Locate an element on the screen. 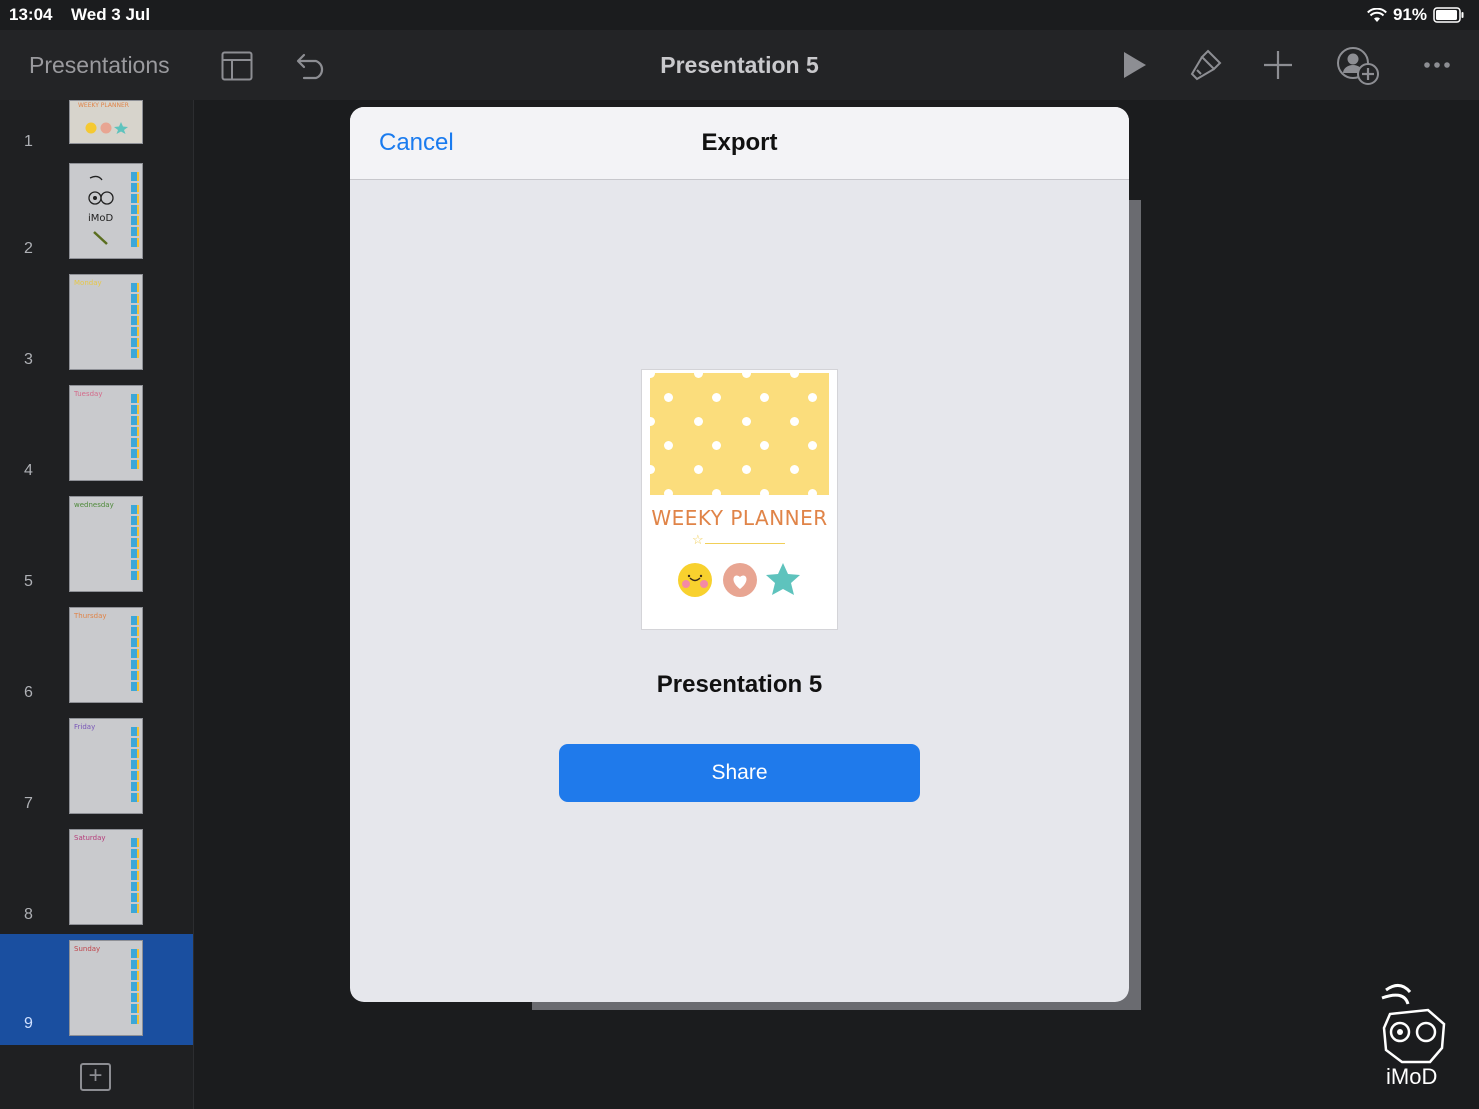  slide-thumb-title: WEEKY PLANNER is located at coordinates (103, 105).